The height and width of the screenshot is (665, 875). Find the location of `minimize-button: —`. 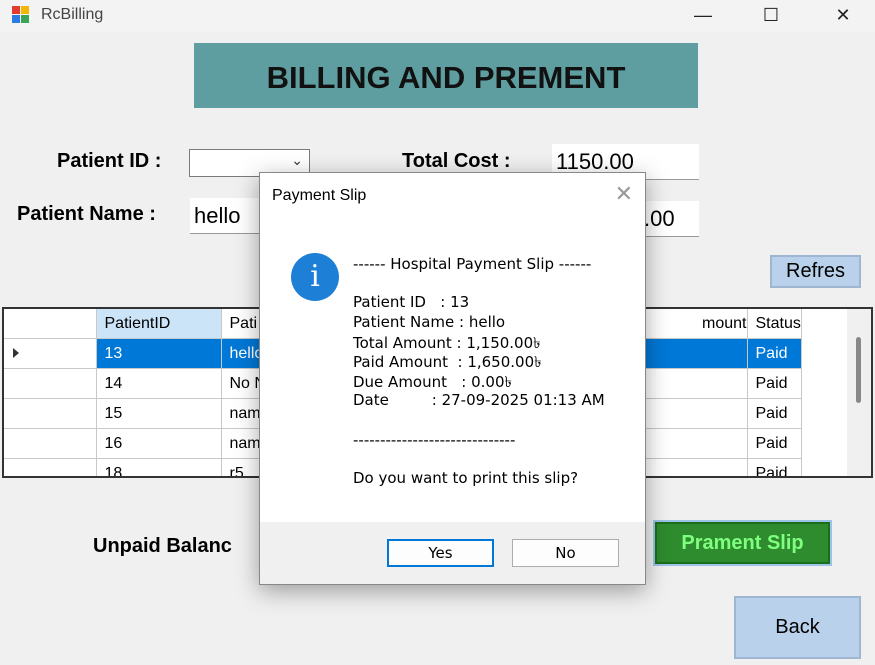

minimize-button: — is located at coordinates (703, 16).